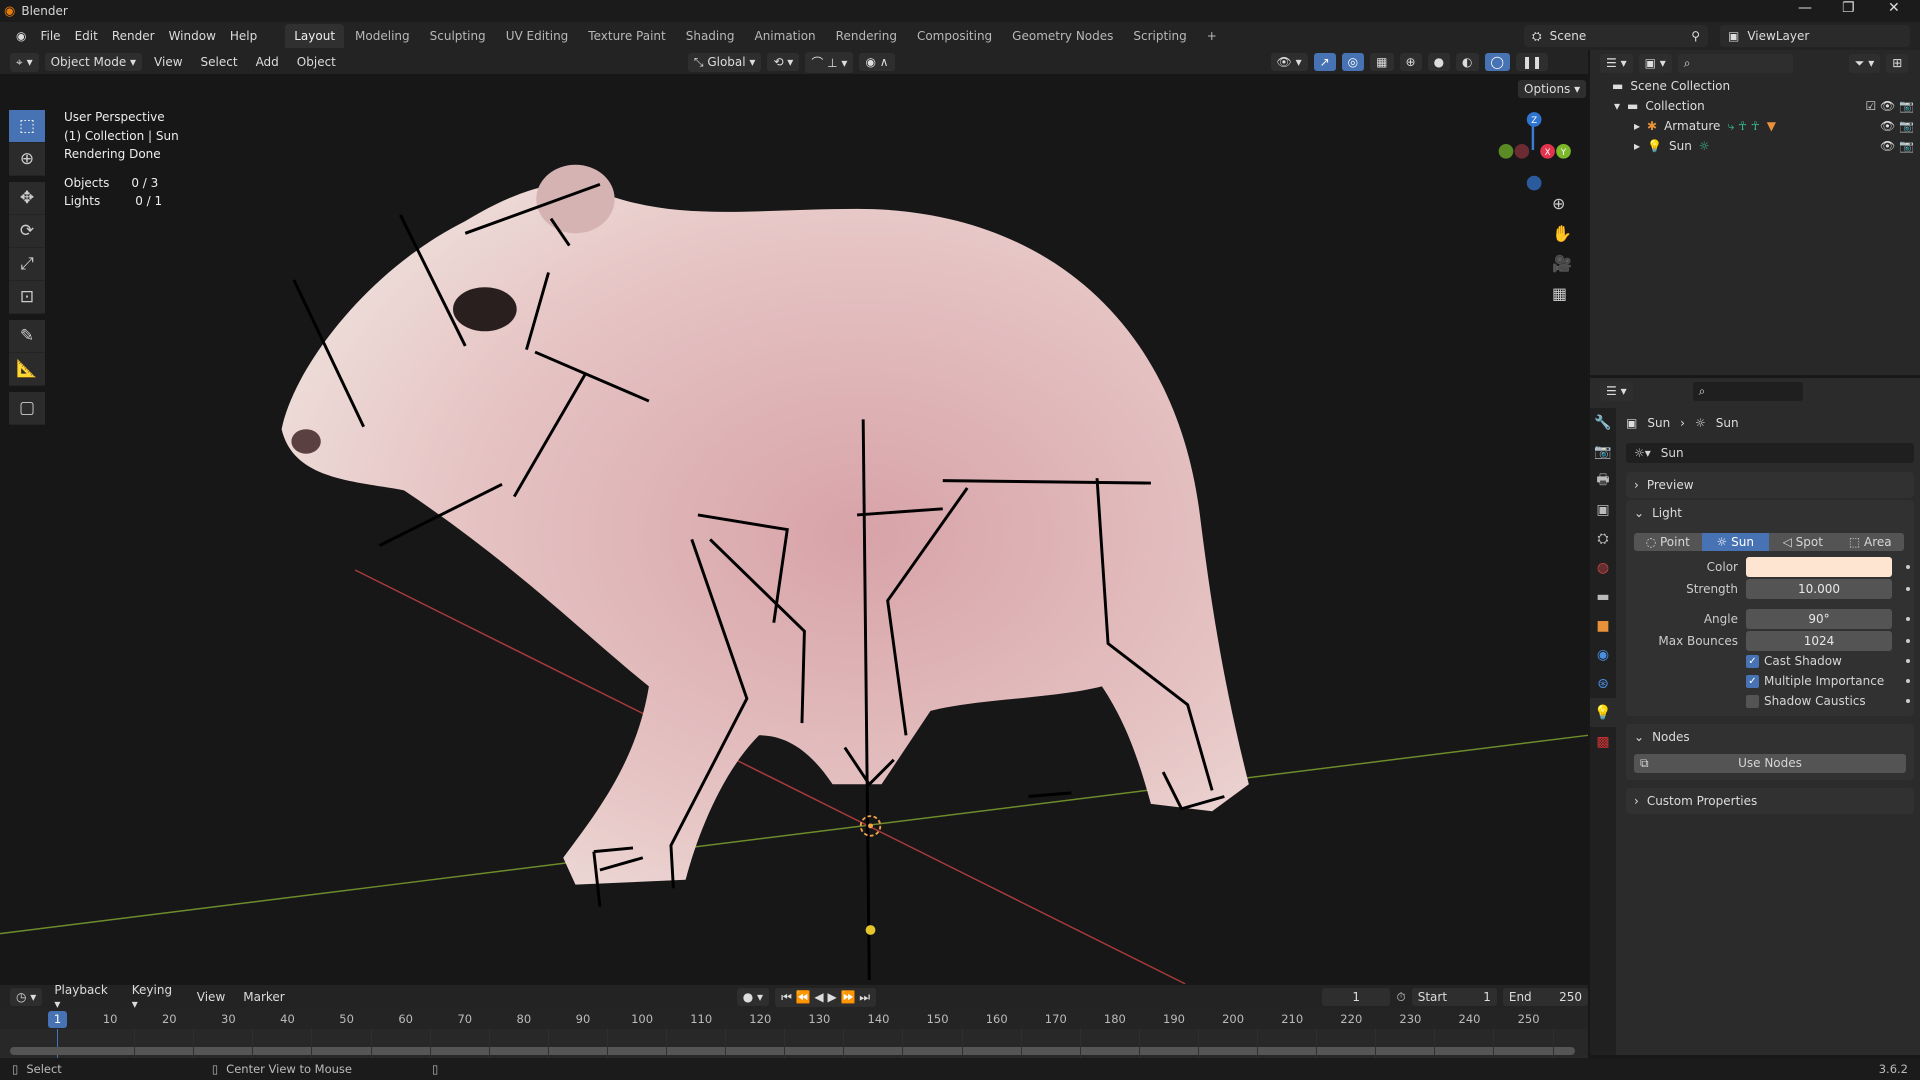 The image size is (1920, 1080). What do you see at coordinates (27, 126) in the screenshot?
I see `select-box-tool: ⬚` at bounding box center [27, 126].